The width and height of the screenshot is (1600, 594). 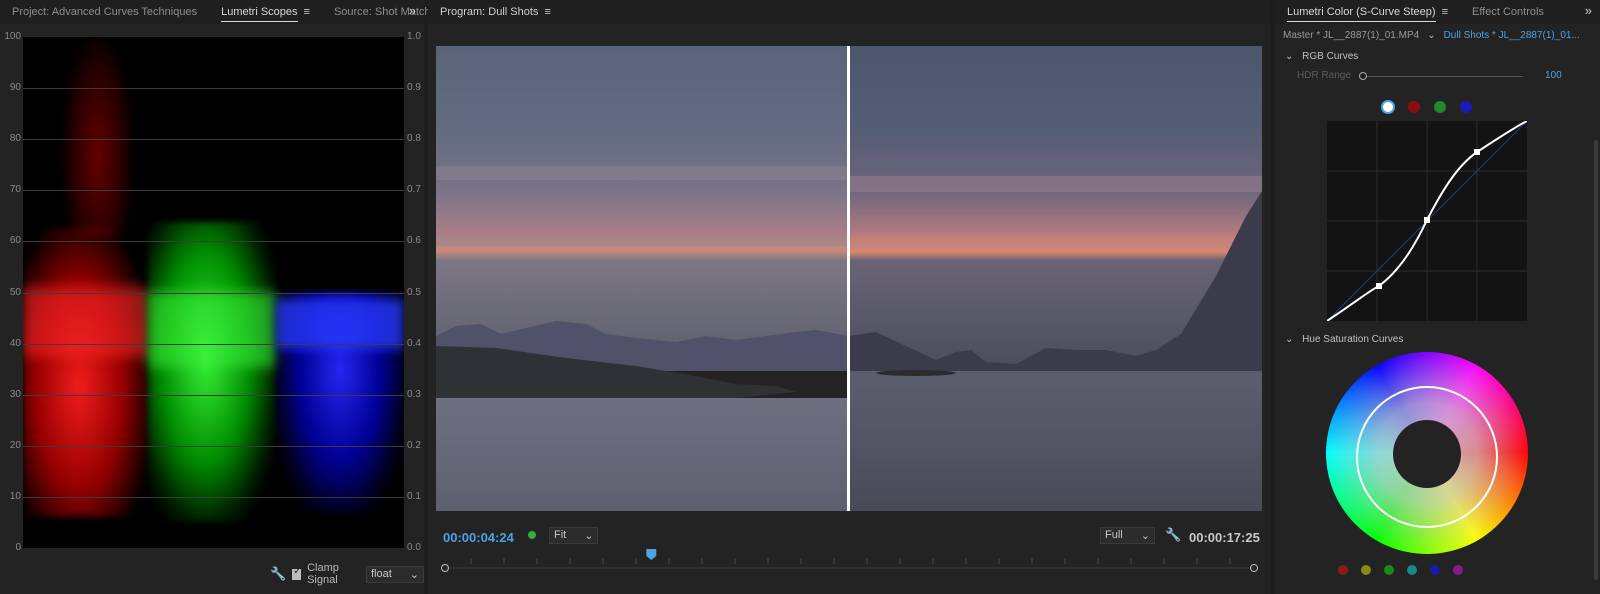 What do you see at coordinates (489, 12) in the screenshot?
I see `program-title: Program: Dull Shots` at bounding box center [489, 12].